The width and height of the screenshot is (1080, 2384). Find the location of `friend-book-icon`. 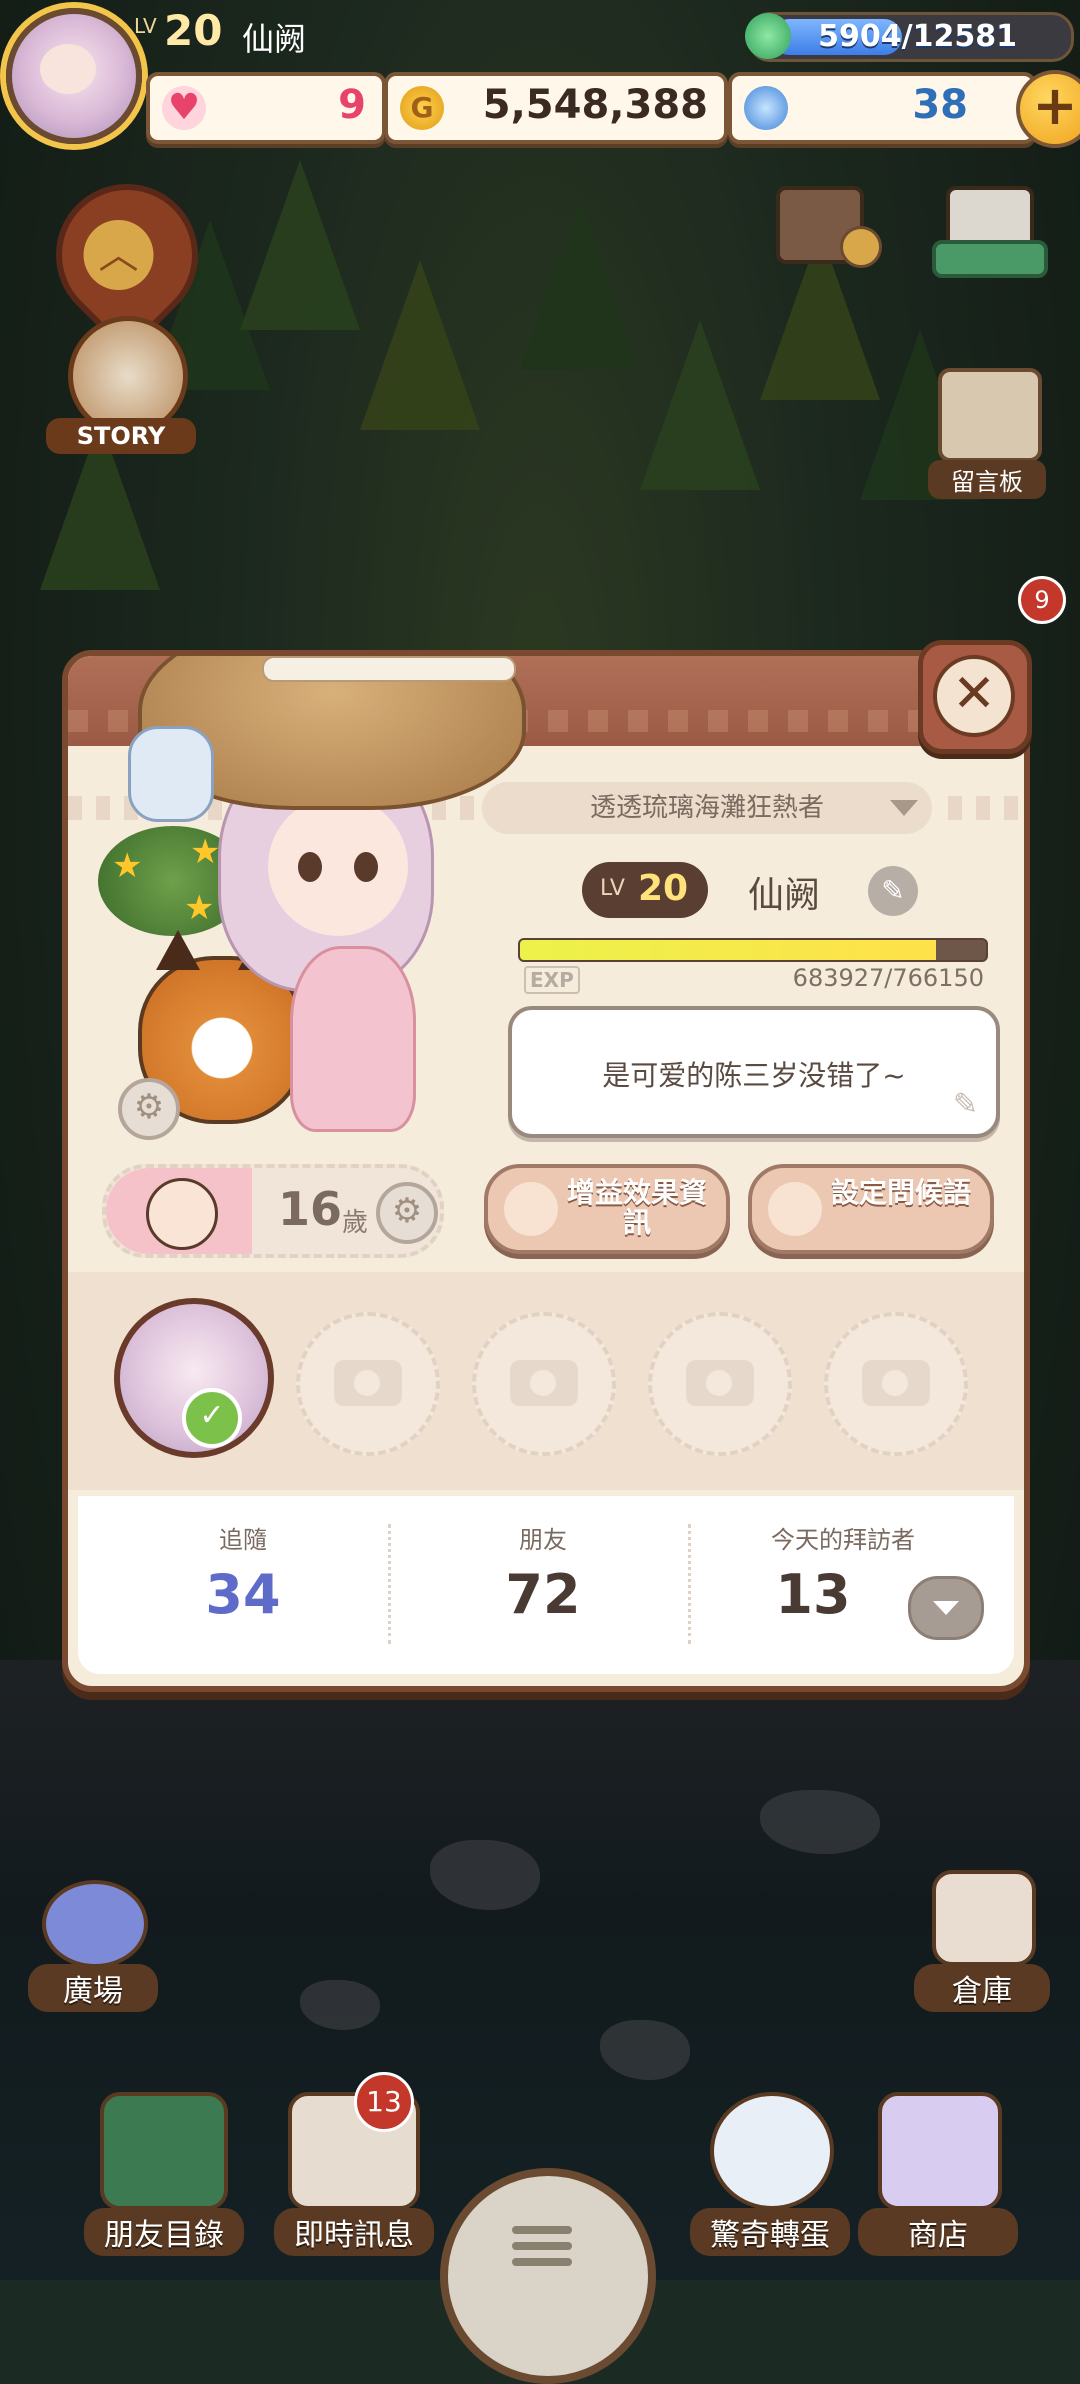

friend-book-icon is located at coordinates (164, 2151).